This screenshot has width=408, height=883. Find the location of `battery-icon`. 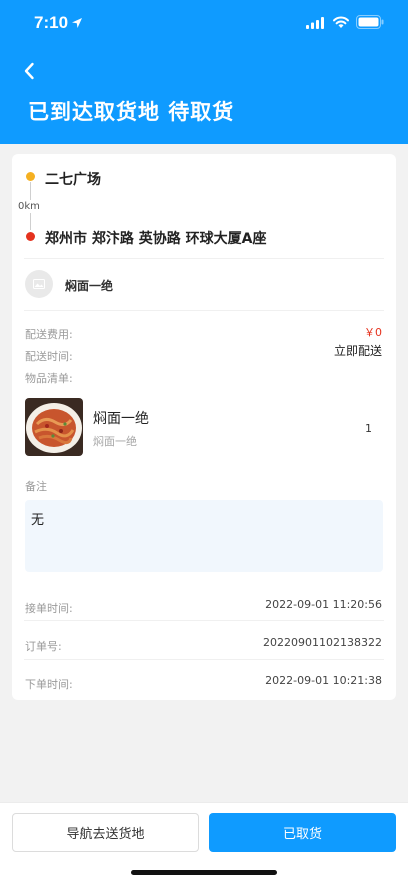

battery-icon is located at coordinates (370, 22).